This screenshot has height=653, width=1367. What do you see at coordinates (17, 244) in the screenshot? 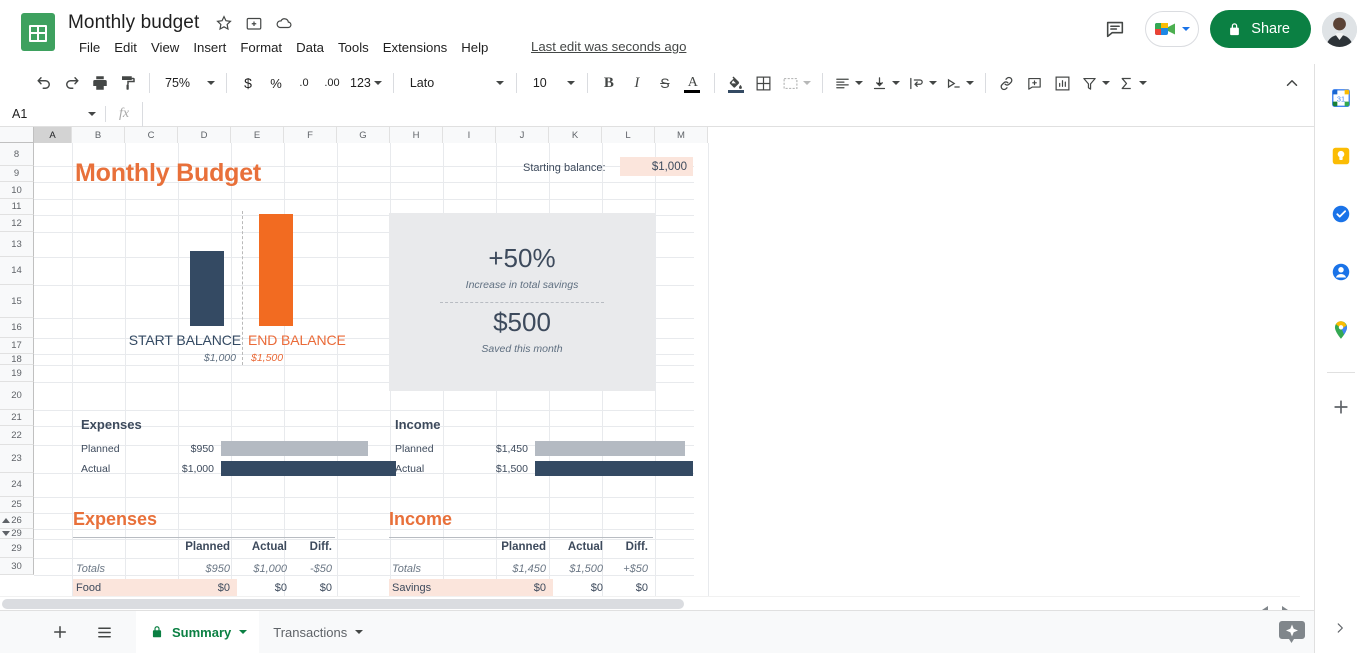
I see `row-header-13: 13` at bounding box center [17, 244].